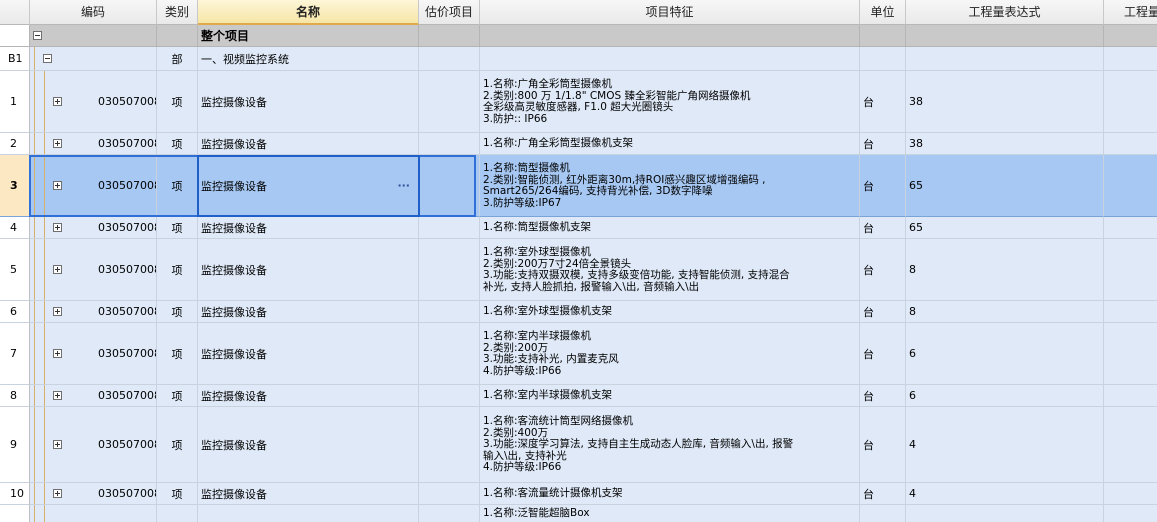  What do you see at coordinates (670, 12) in the screenshot?
I see `header-feature: 项目特征` at bounding box center [670, 12].